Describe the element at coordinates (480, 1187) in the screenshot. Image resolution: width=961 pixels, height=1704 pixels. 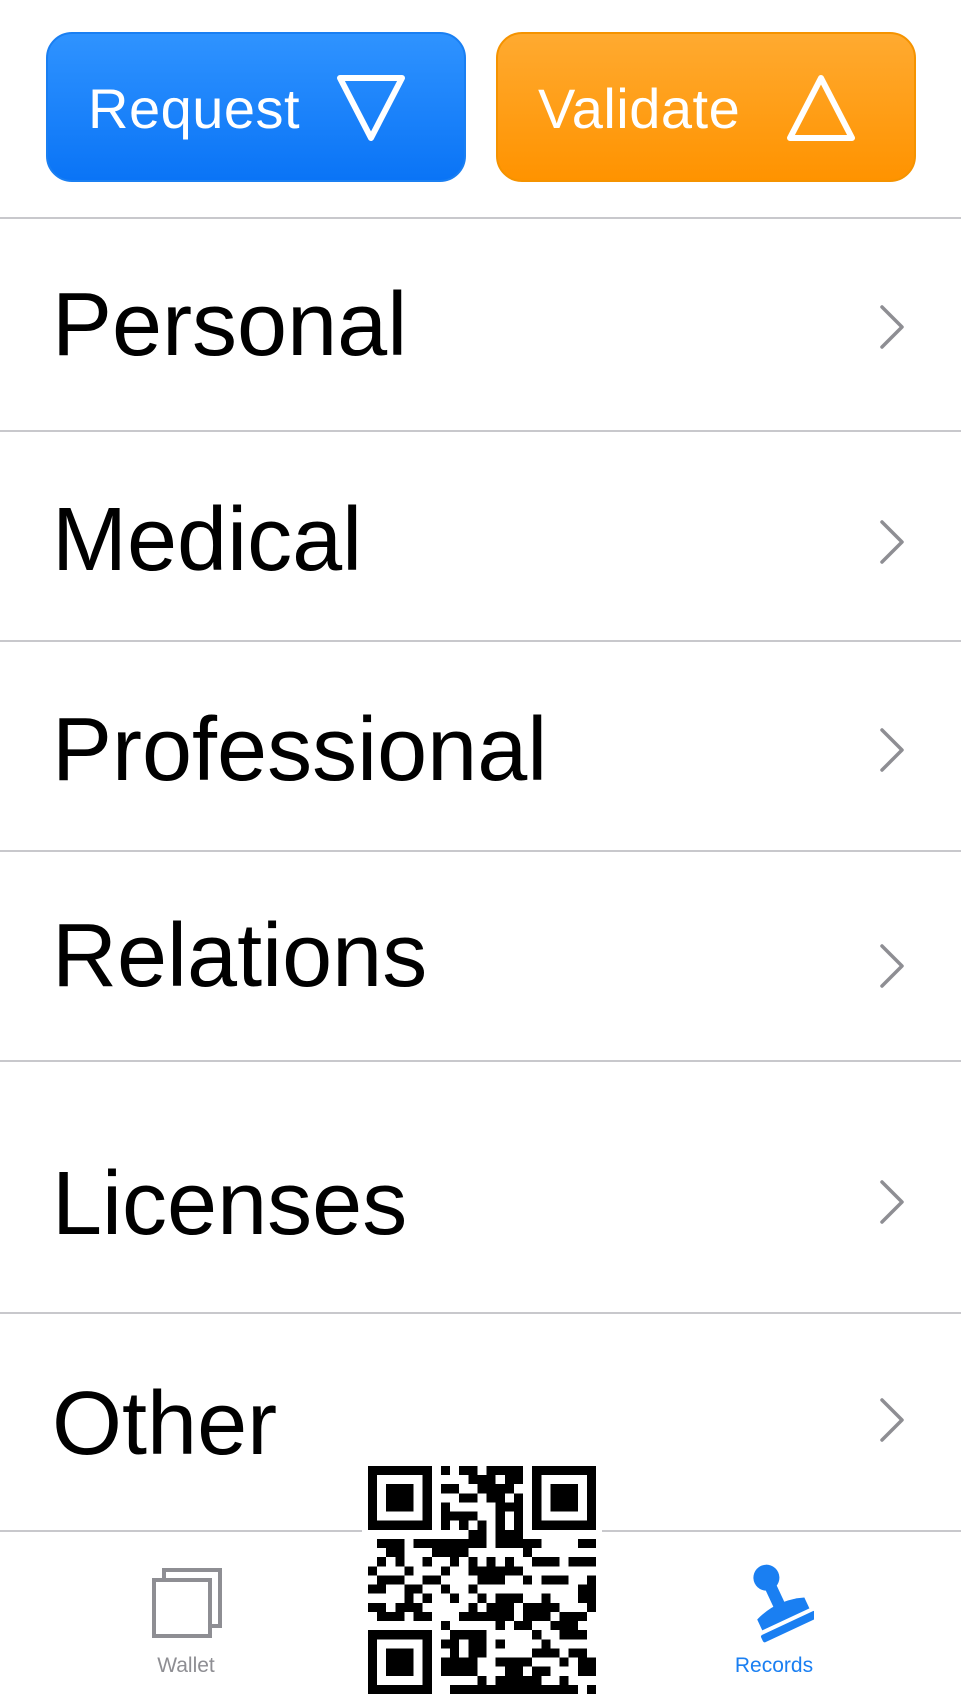
I see `records-row-licenses: Licenses` at that location.